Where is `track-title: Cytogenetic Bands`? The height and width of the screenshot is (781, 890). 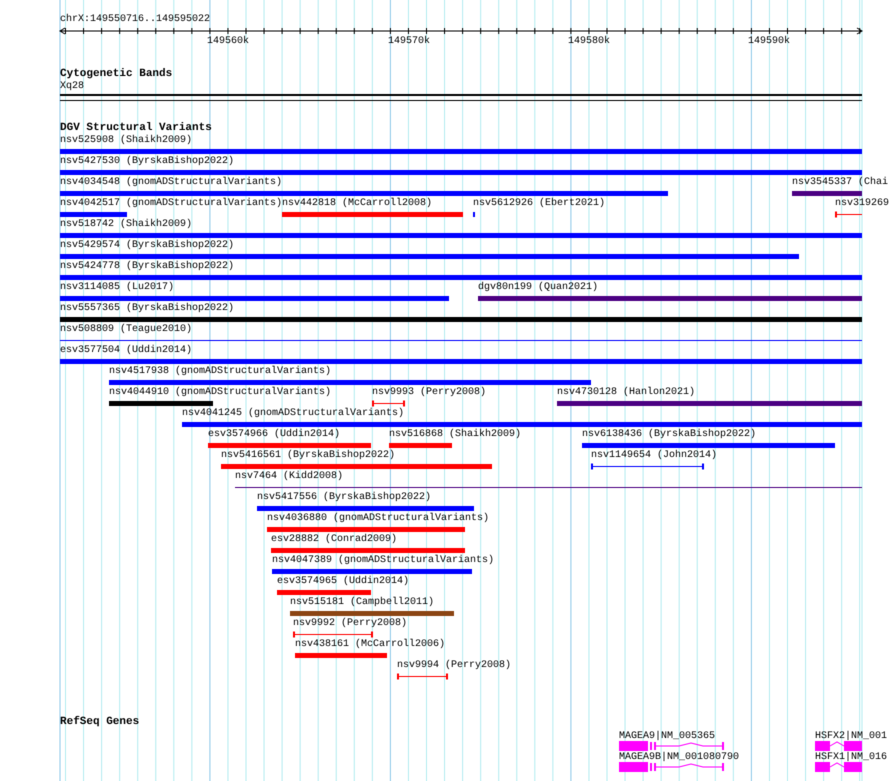 track-title: Cytogenetic Bands is located at coordinates (117, 74).